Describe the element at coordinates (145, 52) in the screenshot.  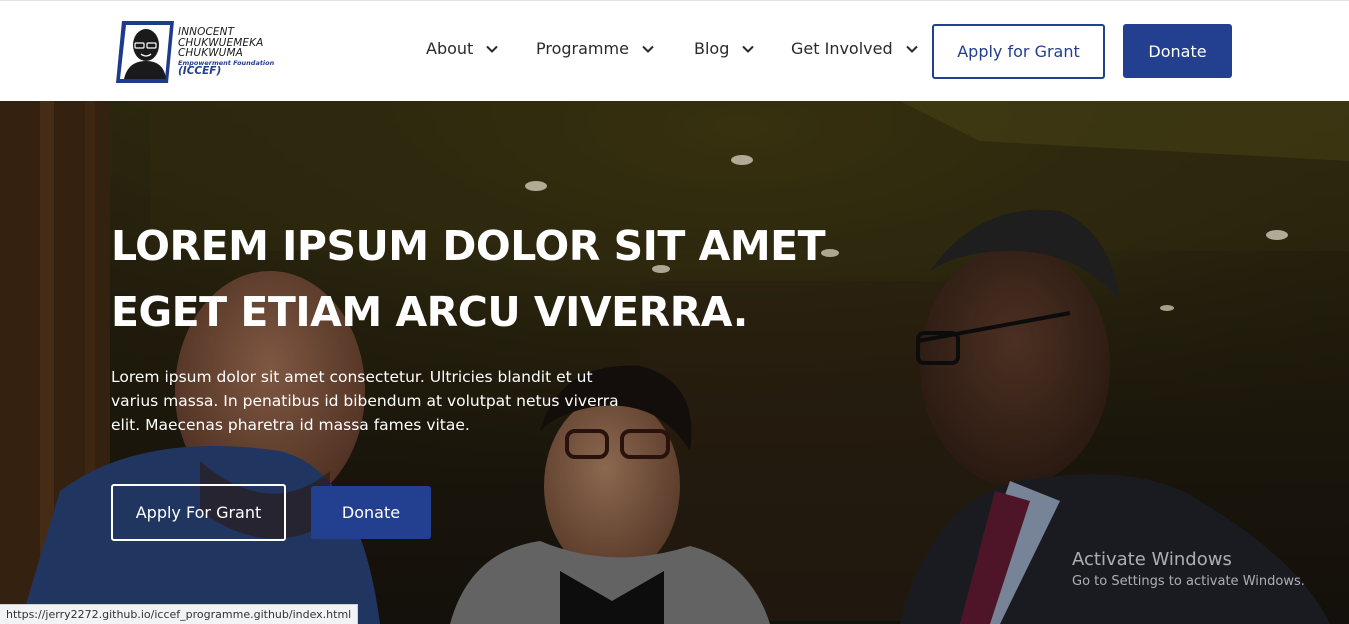
I see `logo-portrait-icon` at that location.